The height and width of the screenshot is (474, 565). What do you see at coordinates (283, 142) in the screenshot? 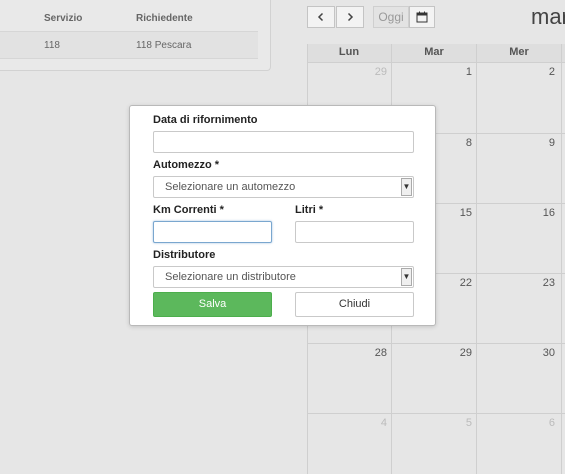
I see `date-field` at bounding box center [283, 142].